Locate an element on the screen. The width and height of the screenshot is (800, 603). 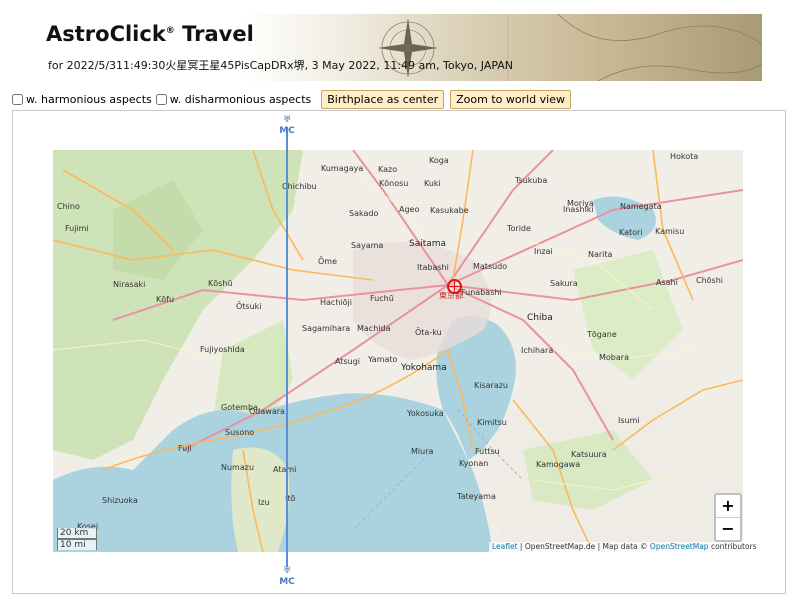
place-label: Miura is located at coordinates (422, 451).